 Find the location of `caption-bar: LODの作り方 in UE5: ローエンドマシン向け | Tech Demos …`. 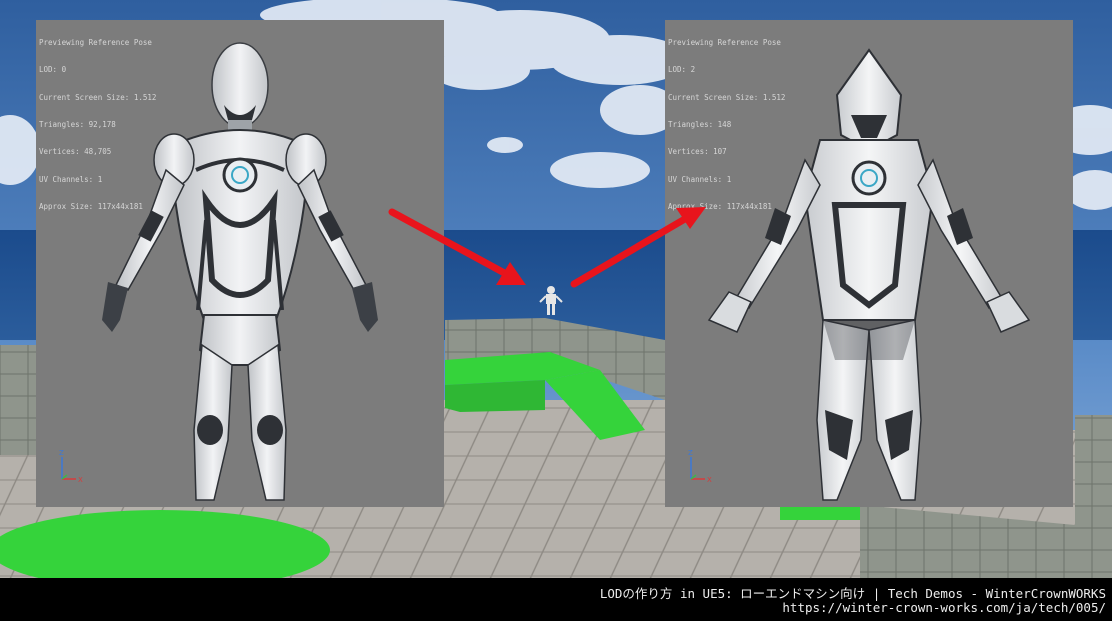

caption-bar: LODの作り方 in UE5: ローエンドマシン向け | Tech Demos … is located at coordinates (556, 599).